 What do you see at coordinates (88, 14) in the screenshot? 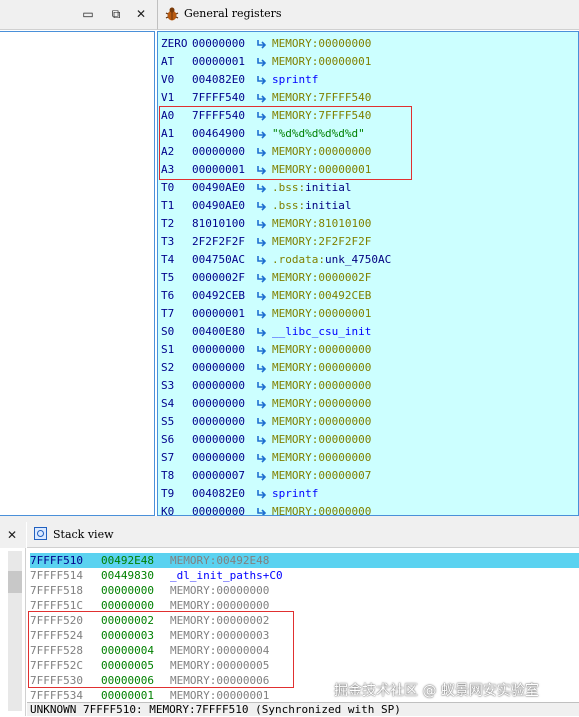
I see `maximize-icon: ▭` at bounding box center [88, 14].